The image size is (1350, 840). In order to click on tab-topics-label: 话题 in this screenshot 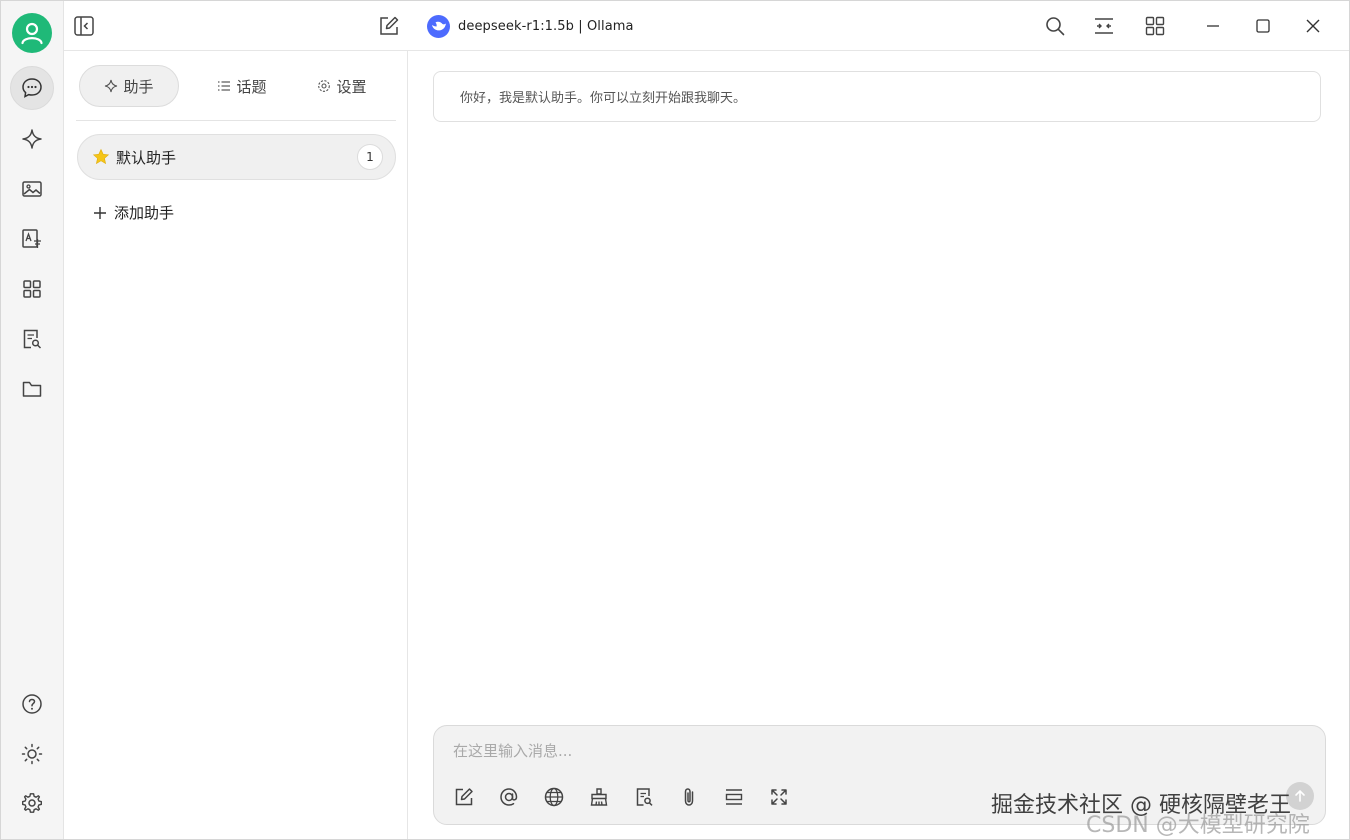, I will do `click(251, 86)`.